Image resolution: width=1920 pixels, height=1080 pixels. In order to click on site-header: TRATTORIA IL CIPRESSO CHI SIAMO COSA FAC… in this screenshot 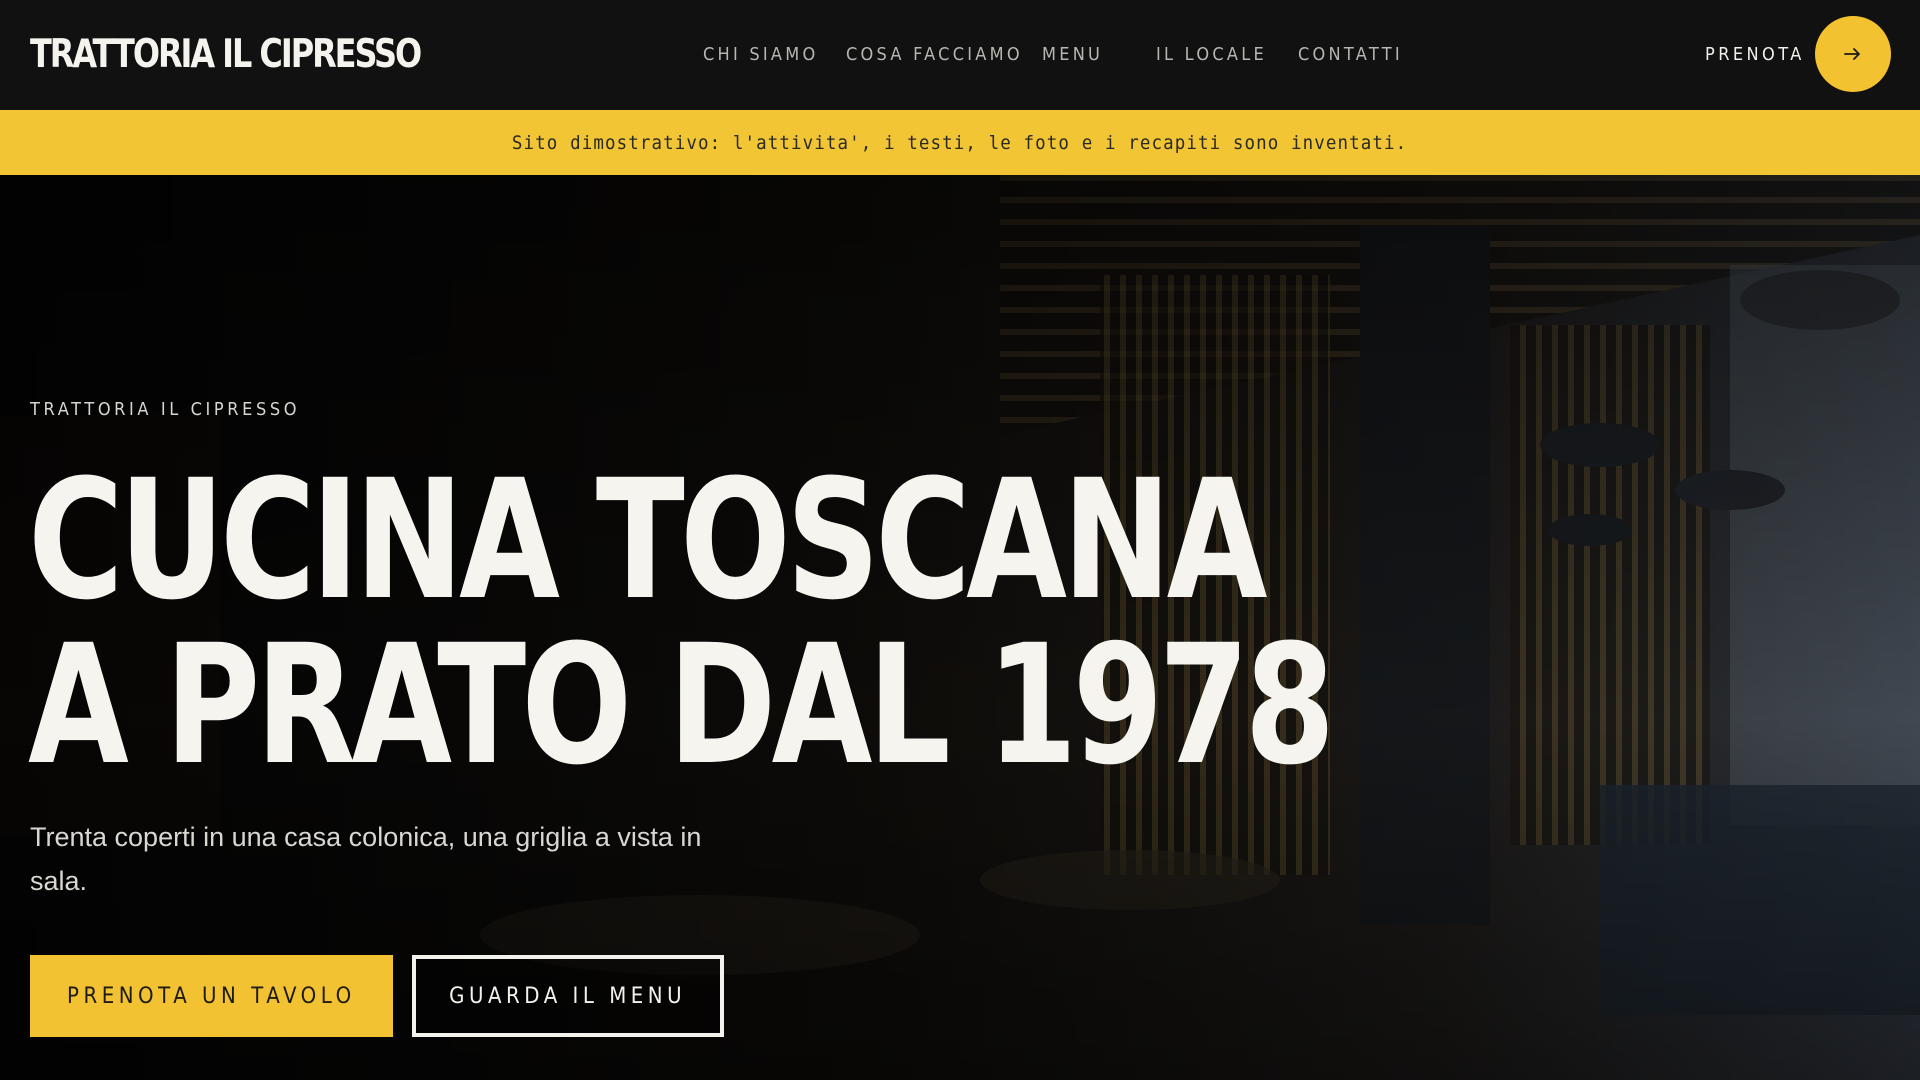, I will do `click(960, 55)`.